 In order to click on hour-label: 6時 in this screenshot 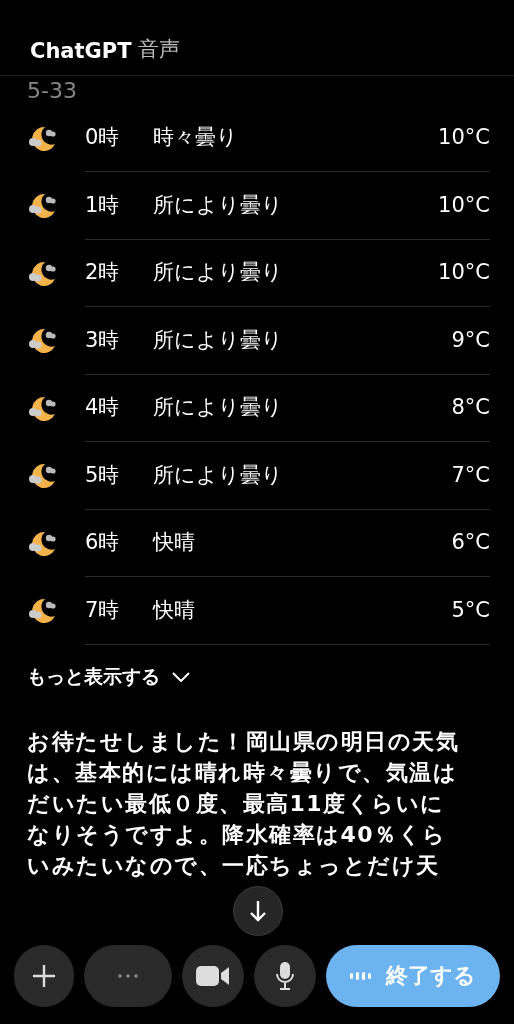, I will do `click(103, 543)`.